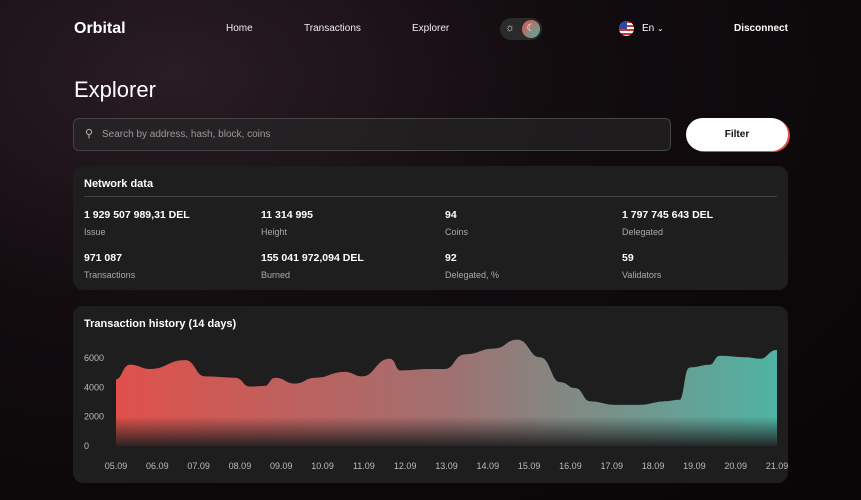 The image size is (861, 500). What do you see at coordinates (668, 215) in the screenshot?
I see `stat-value: 1 797 745 643 DEL` at bounding box center [668, 215].